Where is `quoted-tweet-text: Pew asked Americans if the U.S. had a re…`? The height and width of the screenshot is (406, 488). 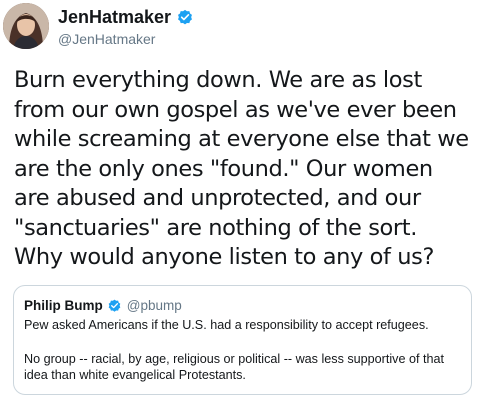 quoted-tweet-text: Pew asked Americans if the U.S. had a re… is located at coordinates (244, 350).